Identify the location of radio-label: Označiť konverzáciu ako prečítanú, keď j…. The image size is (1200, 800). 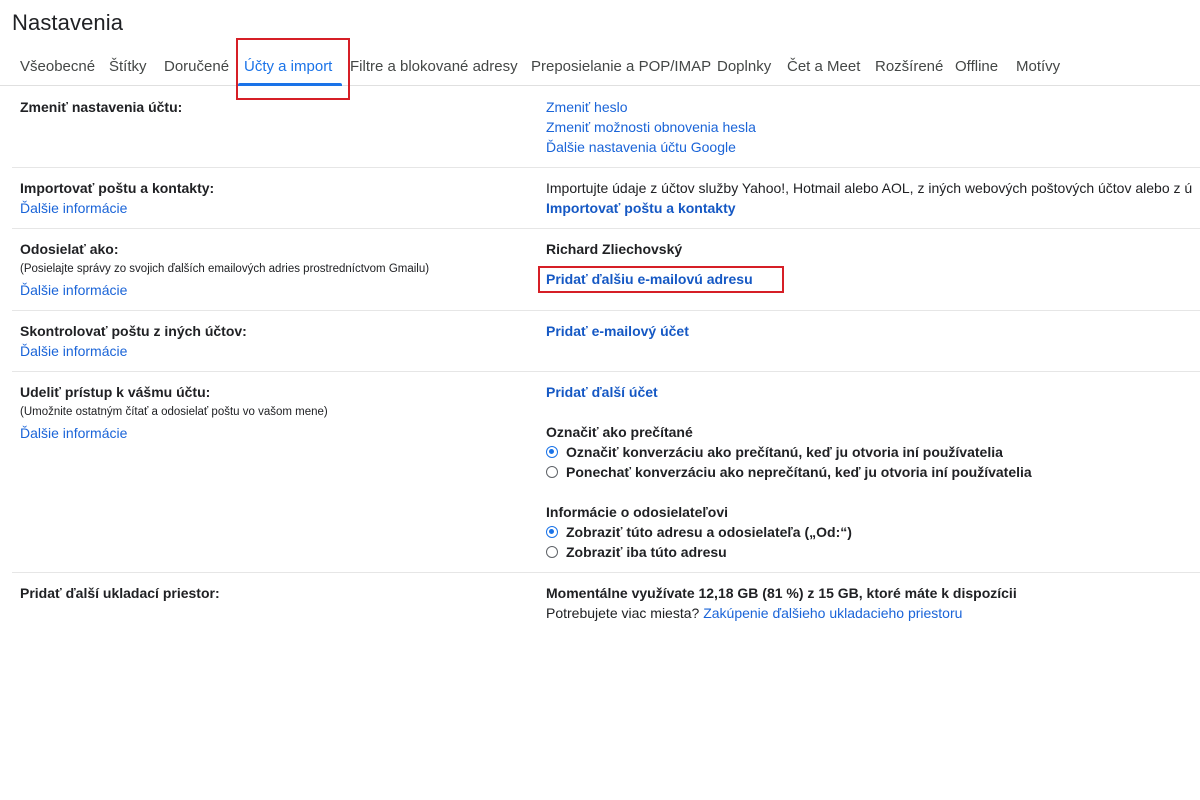
(784, 452).